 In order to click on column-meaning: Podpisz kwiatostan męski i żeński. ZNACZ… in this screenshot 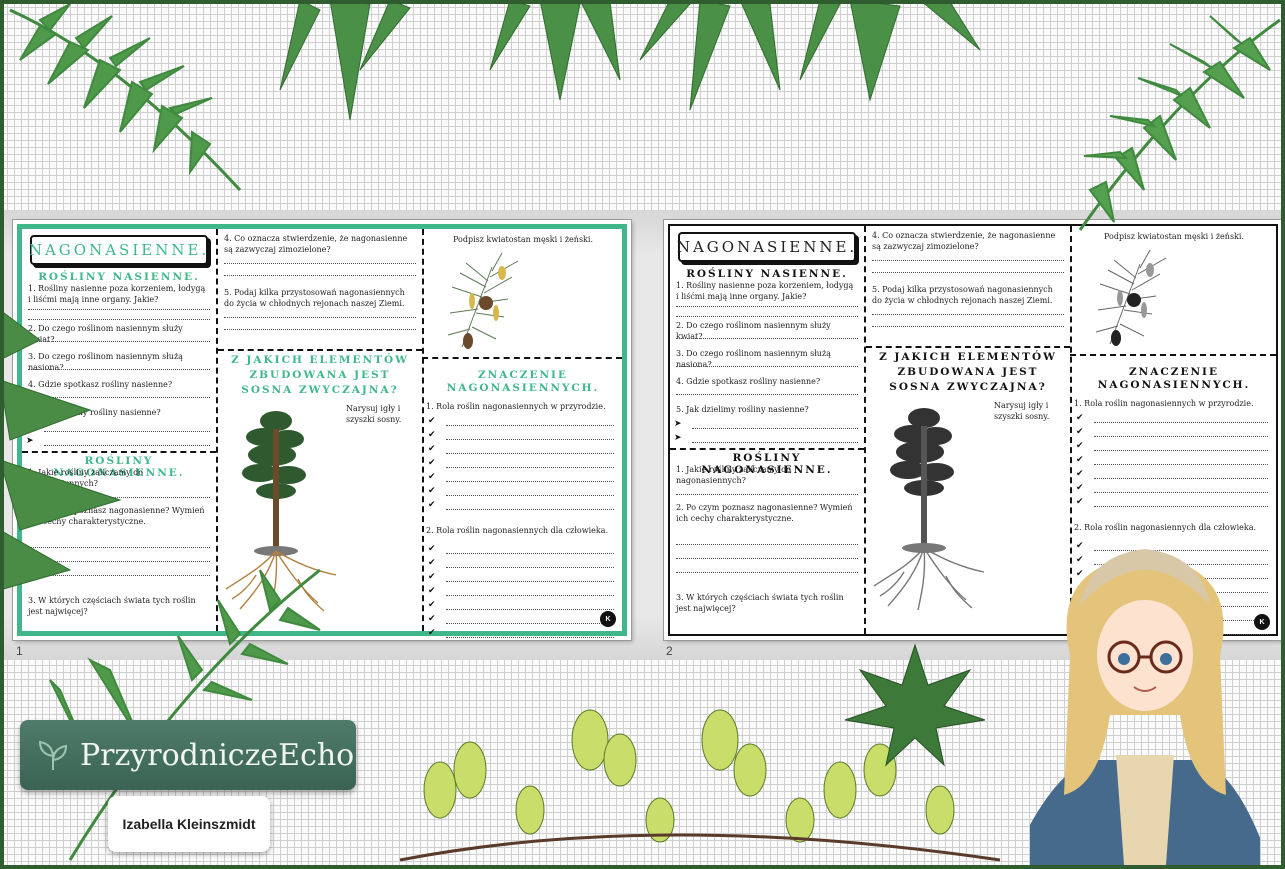, I will do `click(1173, 430)`.